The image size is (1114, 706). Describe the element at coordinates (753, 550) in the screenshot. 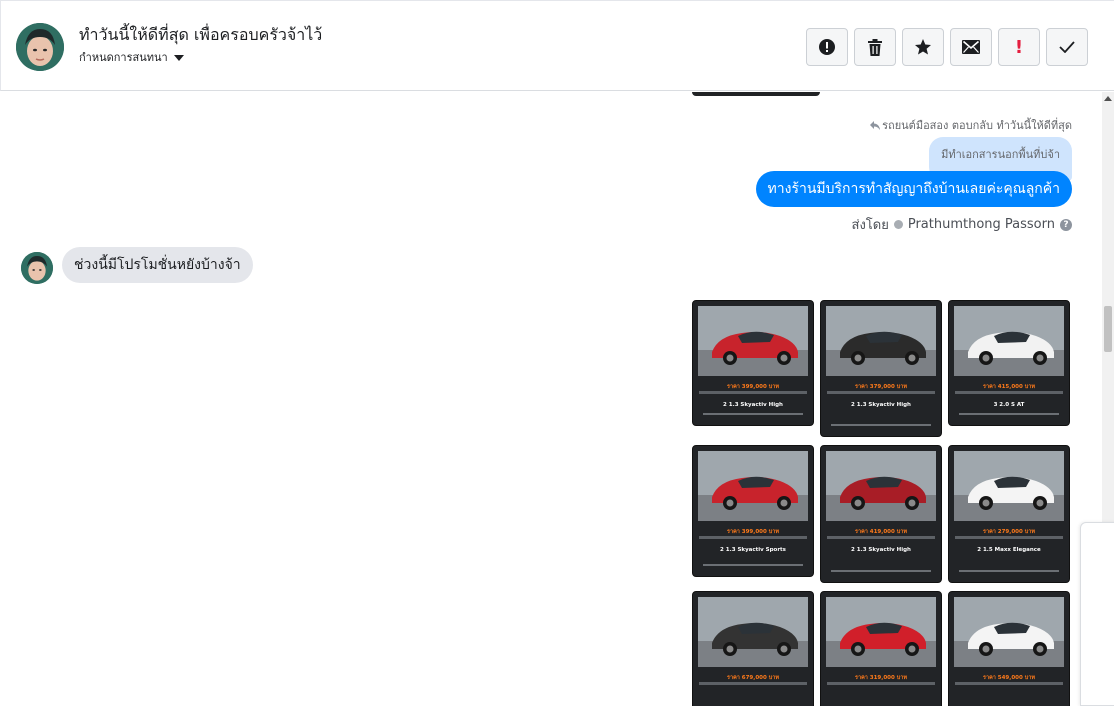

I see `car-model: 2 1.3 Skyactiv Sports` at that location.